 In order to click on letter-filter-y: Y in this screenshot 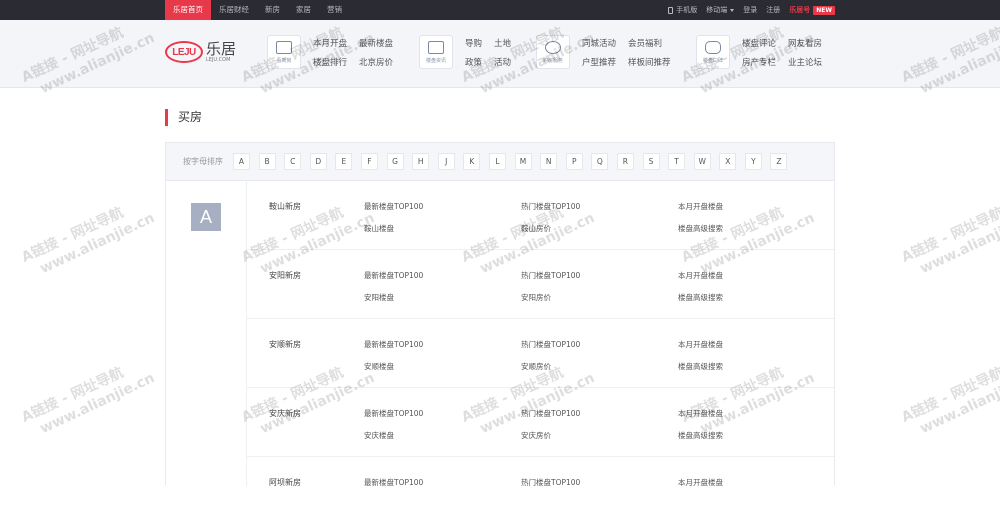, I will do `click(753, 161)`.